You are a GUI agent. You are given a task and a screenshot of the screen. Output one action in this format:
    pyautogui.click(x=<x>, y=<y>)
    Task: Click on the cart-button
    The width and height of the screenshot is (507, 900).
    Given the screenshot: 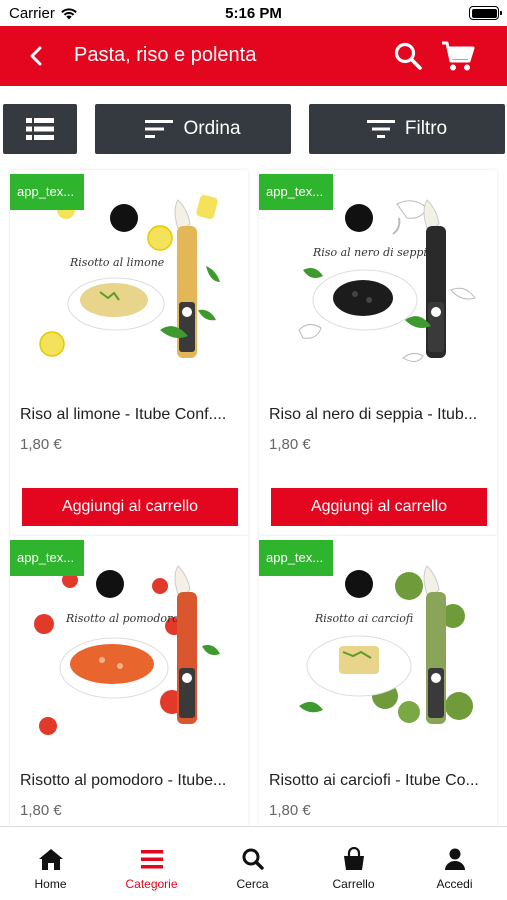 What is the action you would take?
    pyautogui.click(x=458, y=56)
    